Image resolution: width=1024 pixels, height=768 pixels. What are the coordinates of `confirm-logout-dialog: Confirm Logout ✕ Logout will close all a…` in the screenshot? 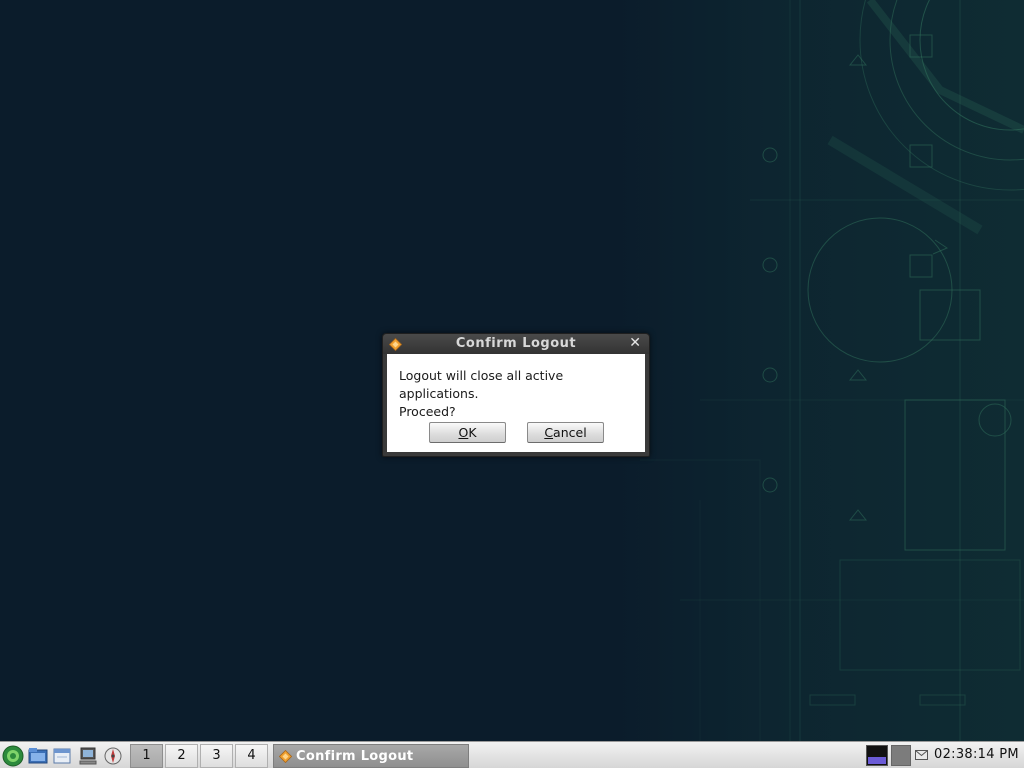 It's located at (516, 395).